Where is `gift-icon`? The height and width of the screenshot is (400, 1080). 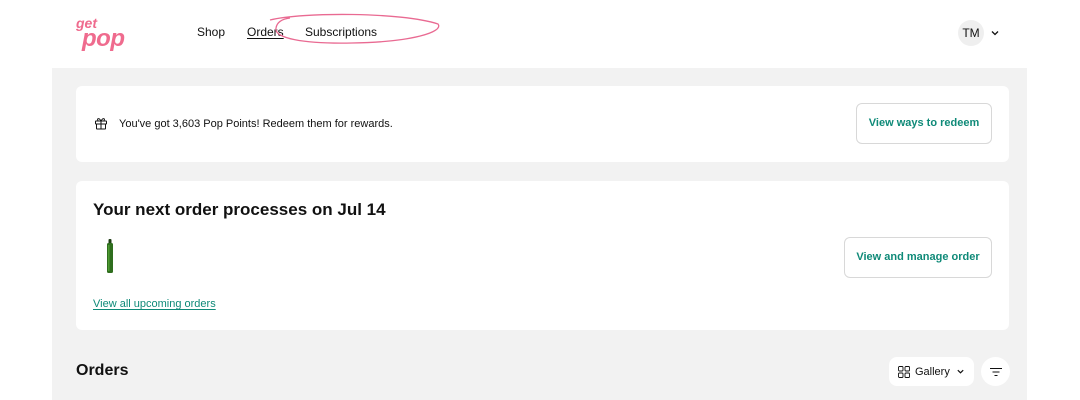 gift-icon is located at coordinates (101, 124).